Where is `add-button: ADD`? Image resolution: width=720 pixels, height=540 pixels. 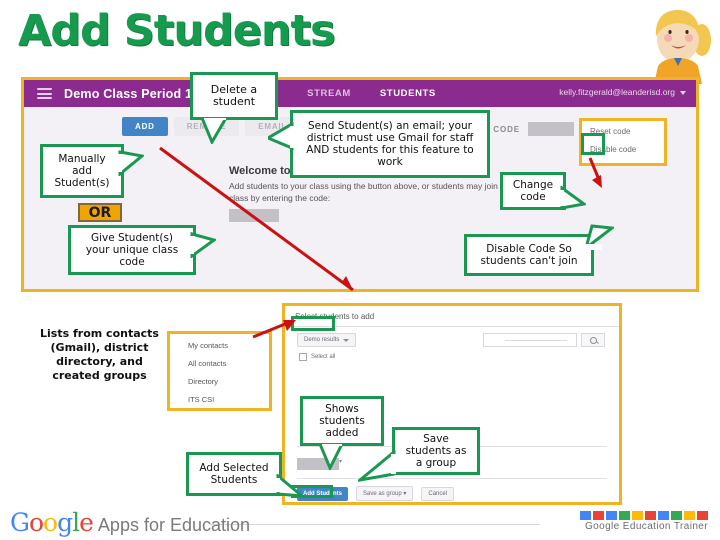
add-button: ADD is located at coordinates (145, 126).